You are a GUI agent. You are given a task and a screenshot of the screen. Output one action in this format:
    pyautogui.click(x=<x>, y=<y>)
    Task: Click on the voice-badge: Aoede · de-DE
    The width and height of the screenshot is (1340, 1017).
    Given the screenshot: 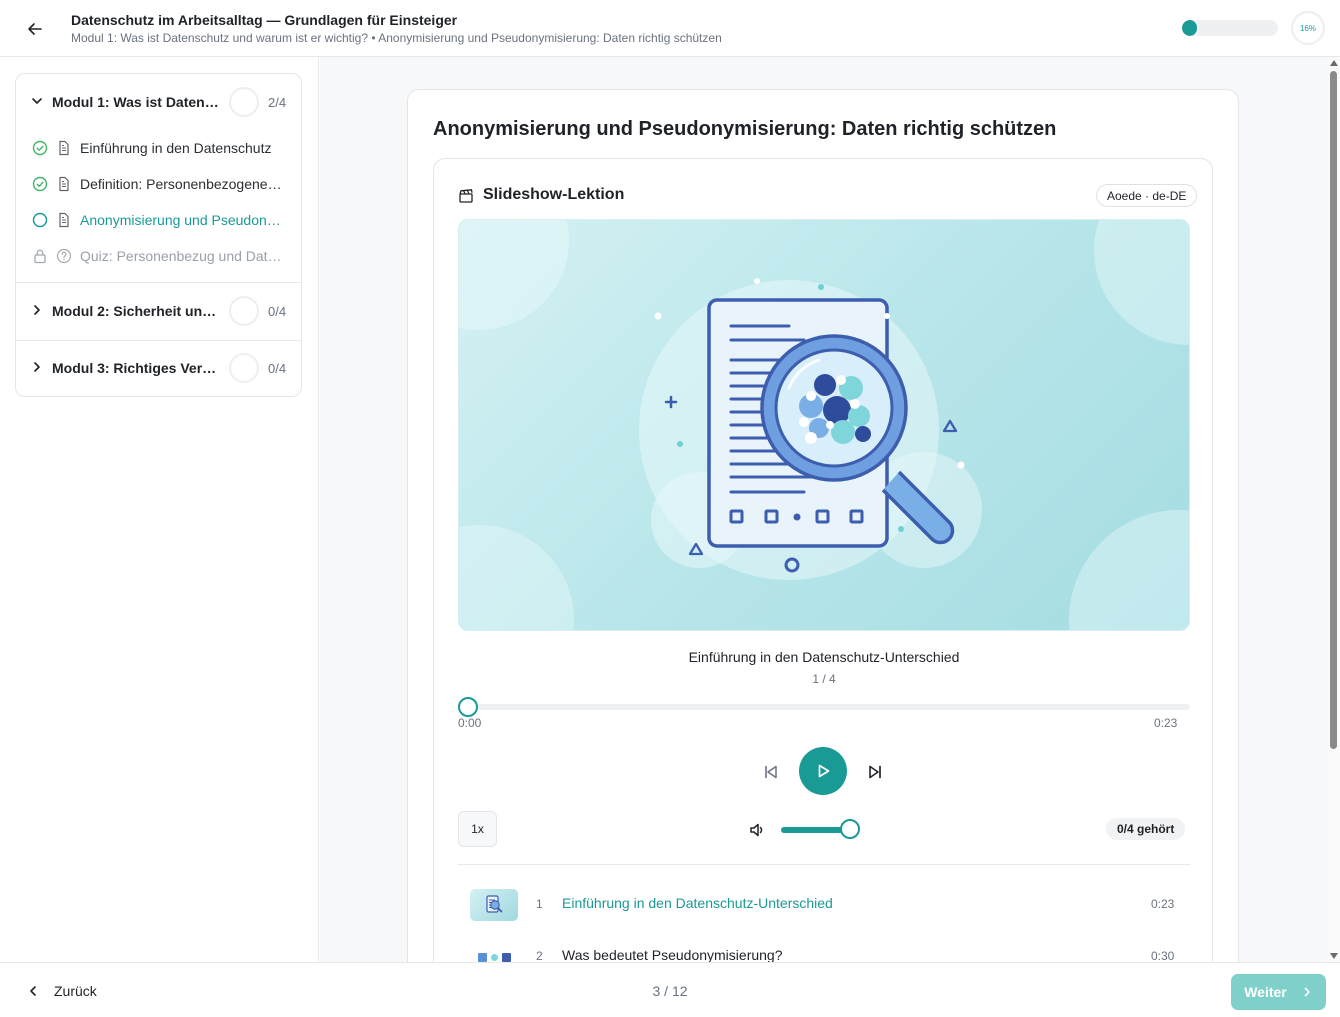 What is the action you would take?
    pyautogui.click(x=1147, y=195)
    